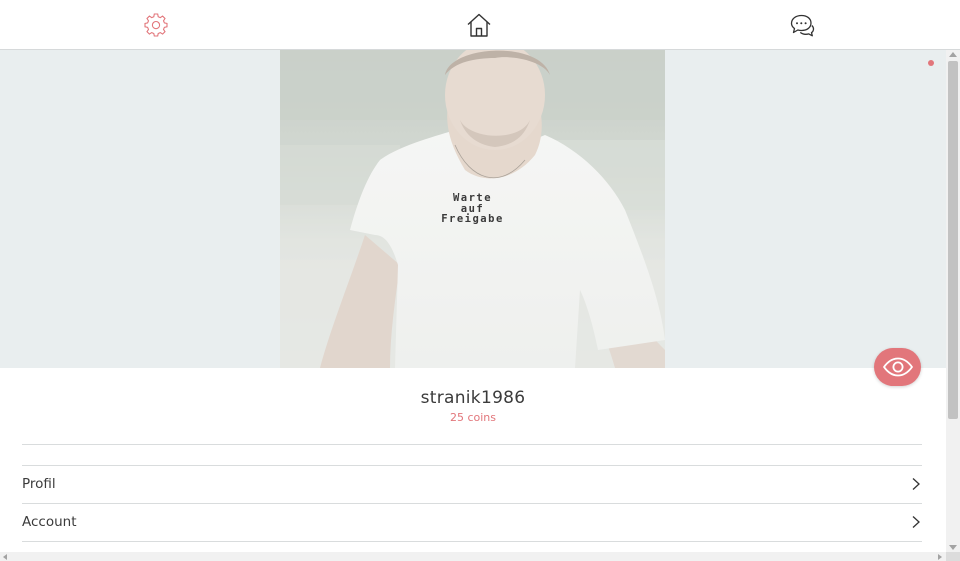 The image size is (960, 561). I want to click on status-line-3: Freigabe, so click(472, 219).